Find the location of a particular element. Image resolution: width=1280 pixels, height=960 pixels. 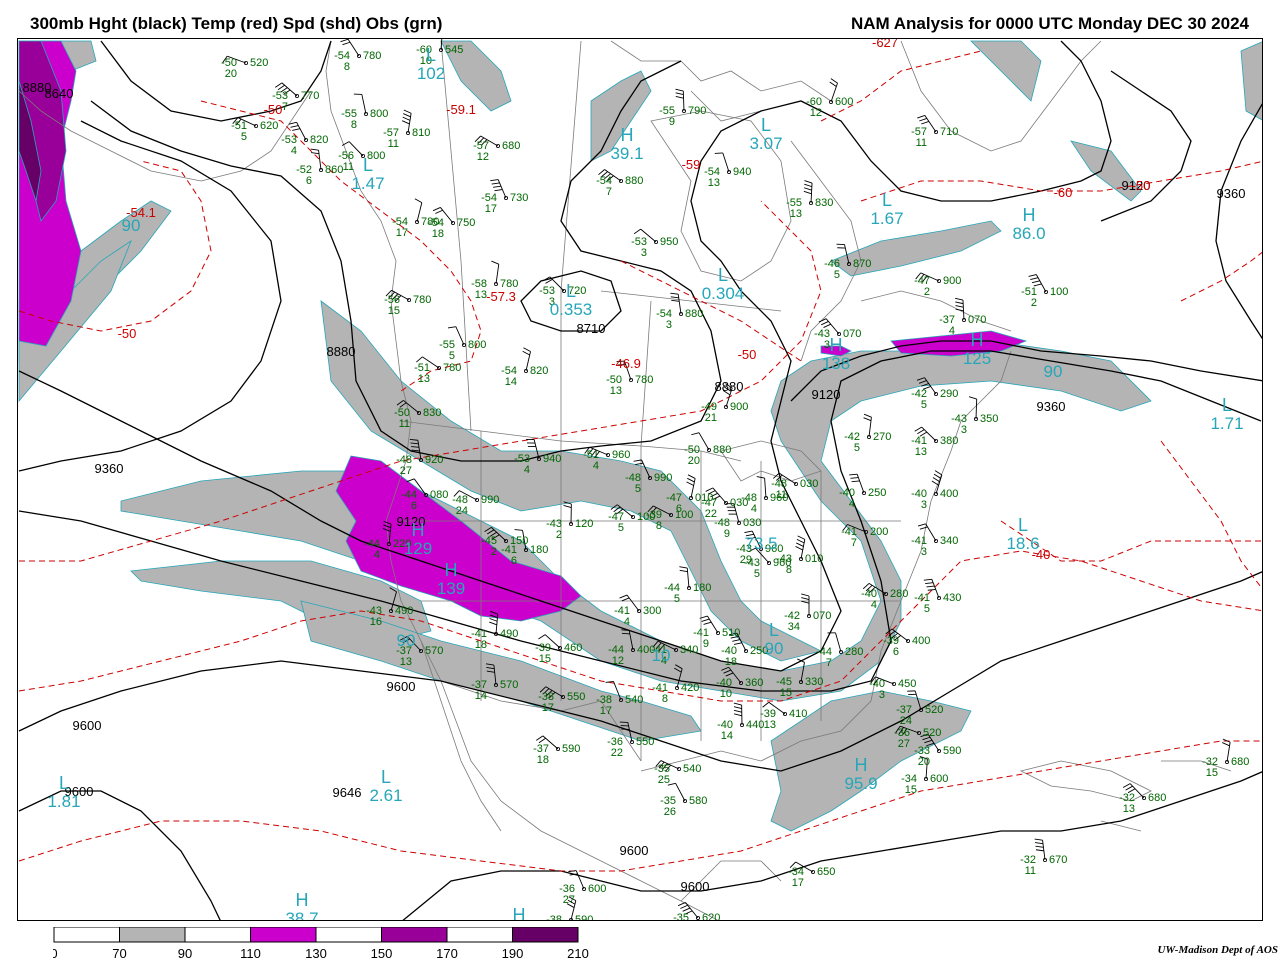

legend-tick-label: 0 is located at coordinates (55, 953).